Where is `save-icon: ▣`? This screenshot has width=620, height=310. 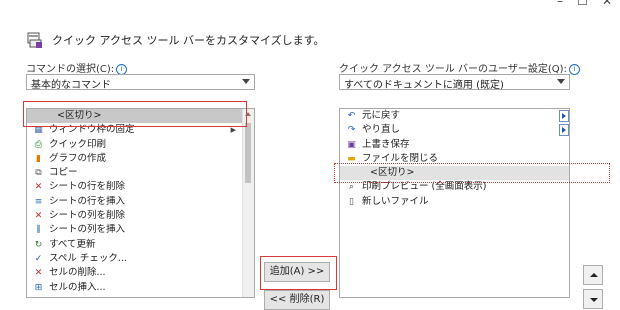 save-icon: ▣ is located at coordinates (351, 144).